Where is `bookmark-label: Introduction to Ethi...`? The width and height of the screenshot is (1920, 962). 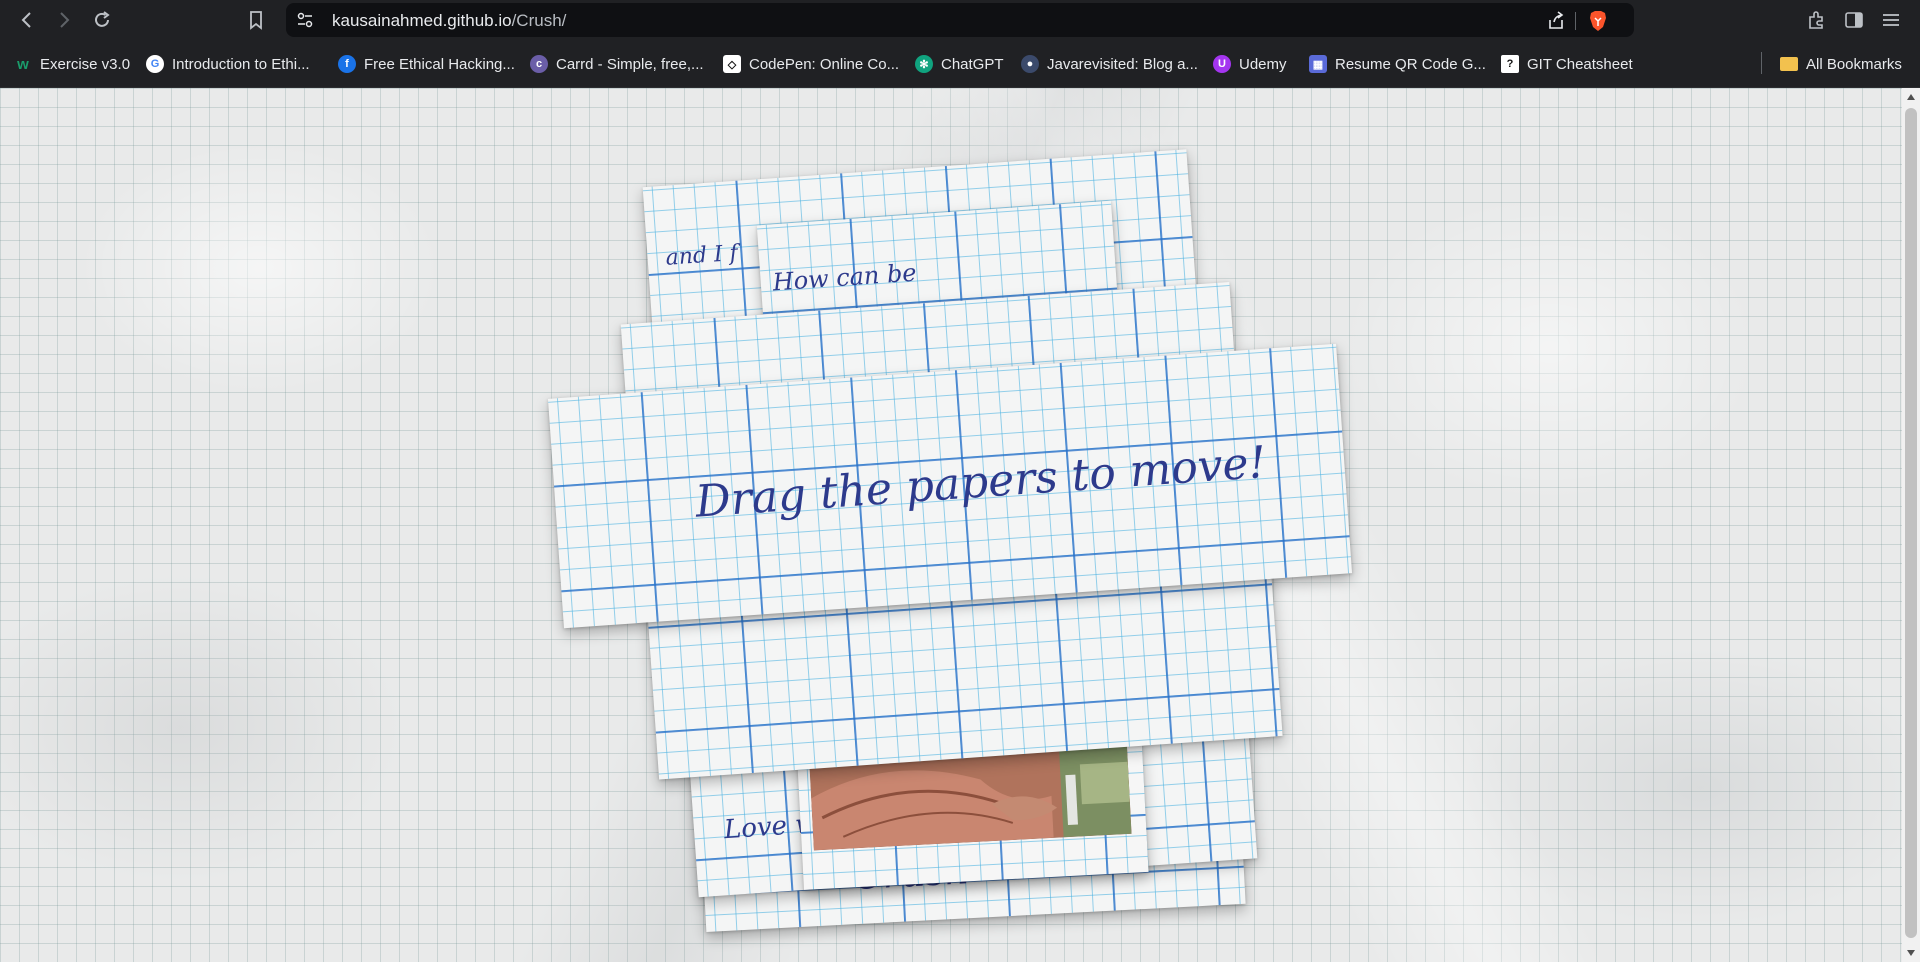 bookmark-label: Introduction to Ethi... is located at coordinates (241, 64).